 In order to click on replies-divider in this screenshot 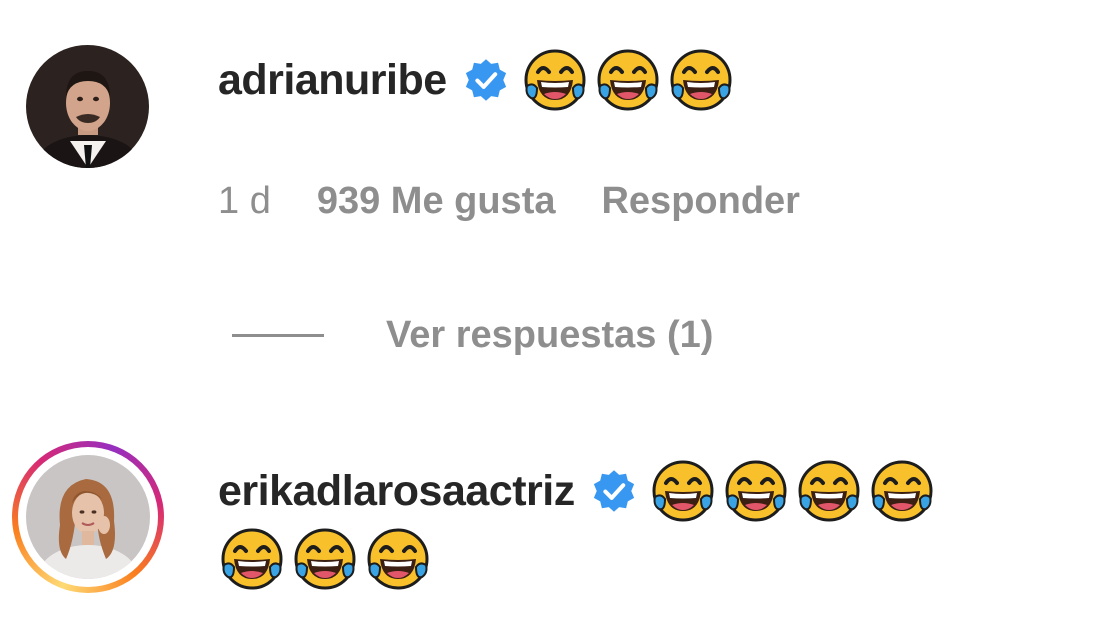, I will do `click(278, 335)`.